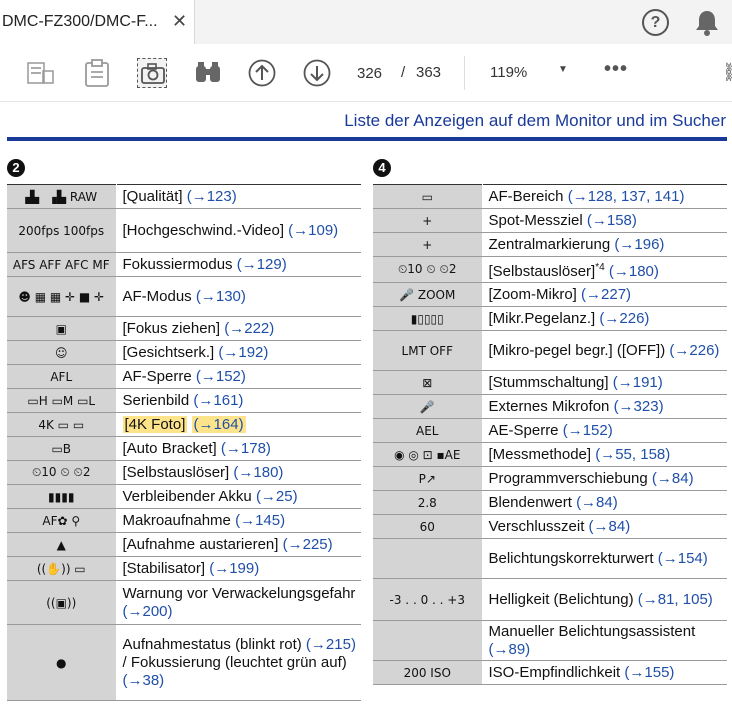  What do you see at coordinates (277, 496) in the screenshot?
I see `page-reference-link: (→25)` at bounding box center [277, 496].